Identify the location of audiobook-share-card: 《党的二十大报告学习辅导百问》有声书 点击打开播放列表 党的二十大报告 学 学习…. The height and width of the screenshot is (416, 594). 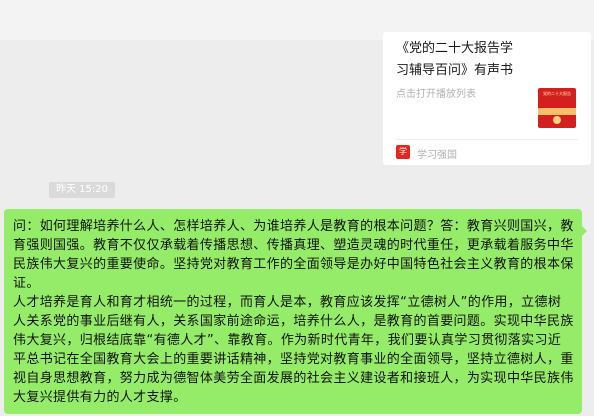
(487, 98).